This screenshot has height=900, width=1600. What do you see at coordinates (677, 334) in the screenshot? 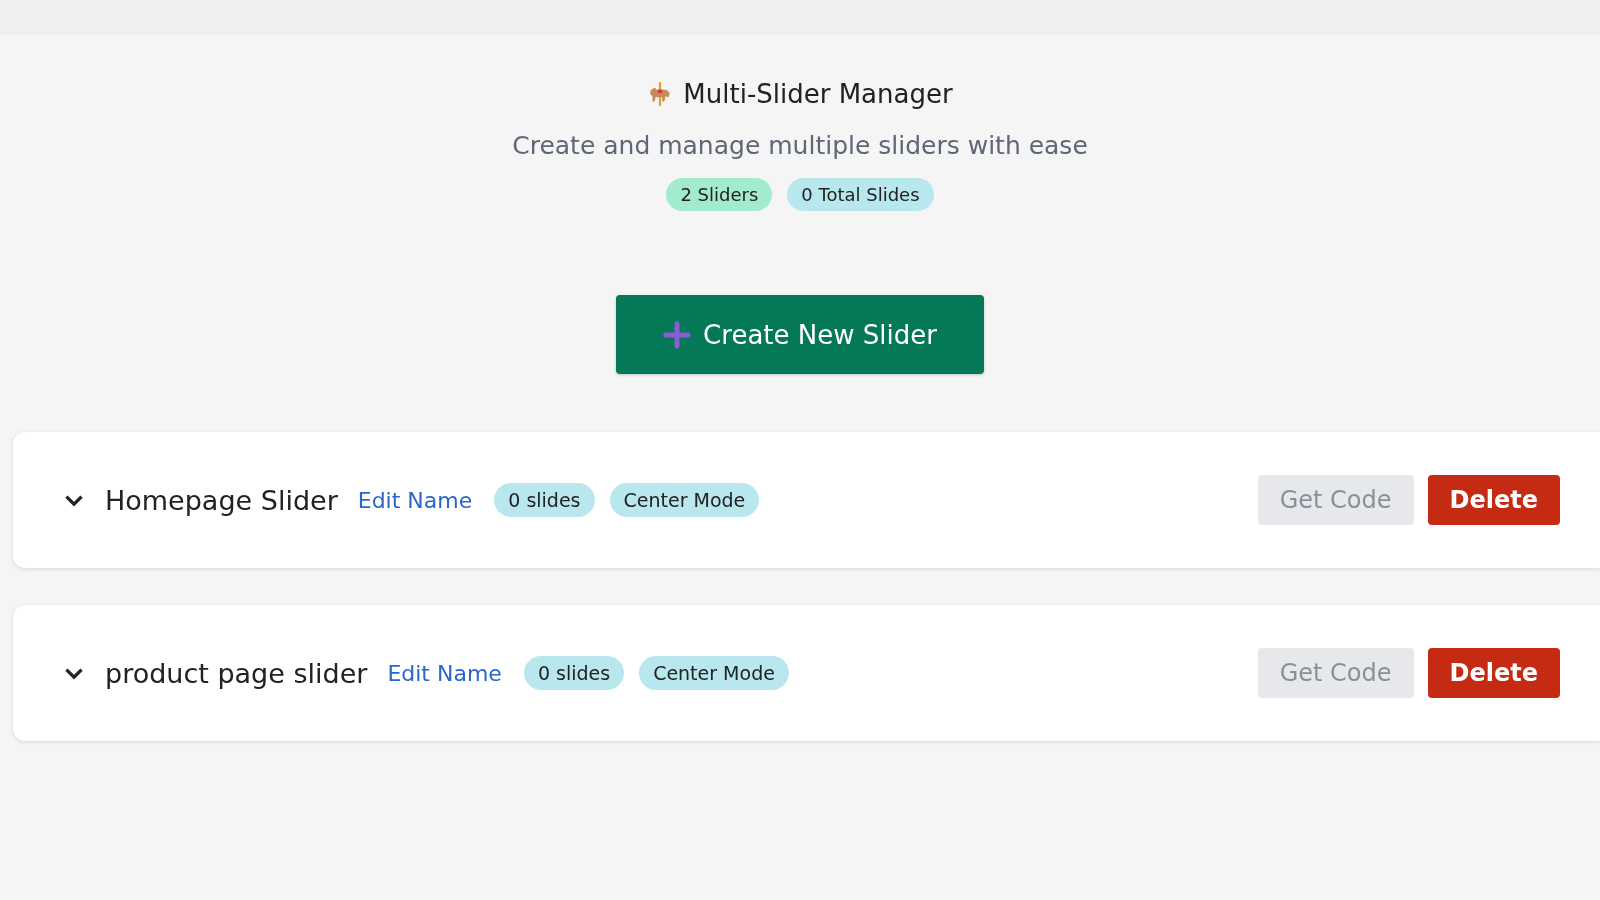
I see `plus-icon` at bounding box center [677, 334].